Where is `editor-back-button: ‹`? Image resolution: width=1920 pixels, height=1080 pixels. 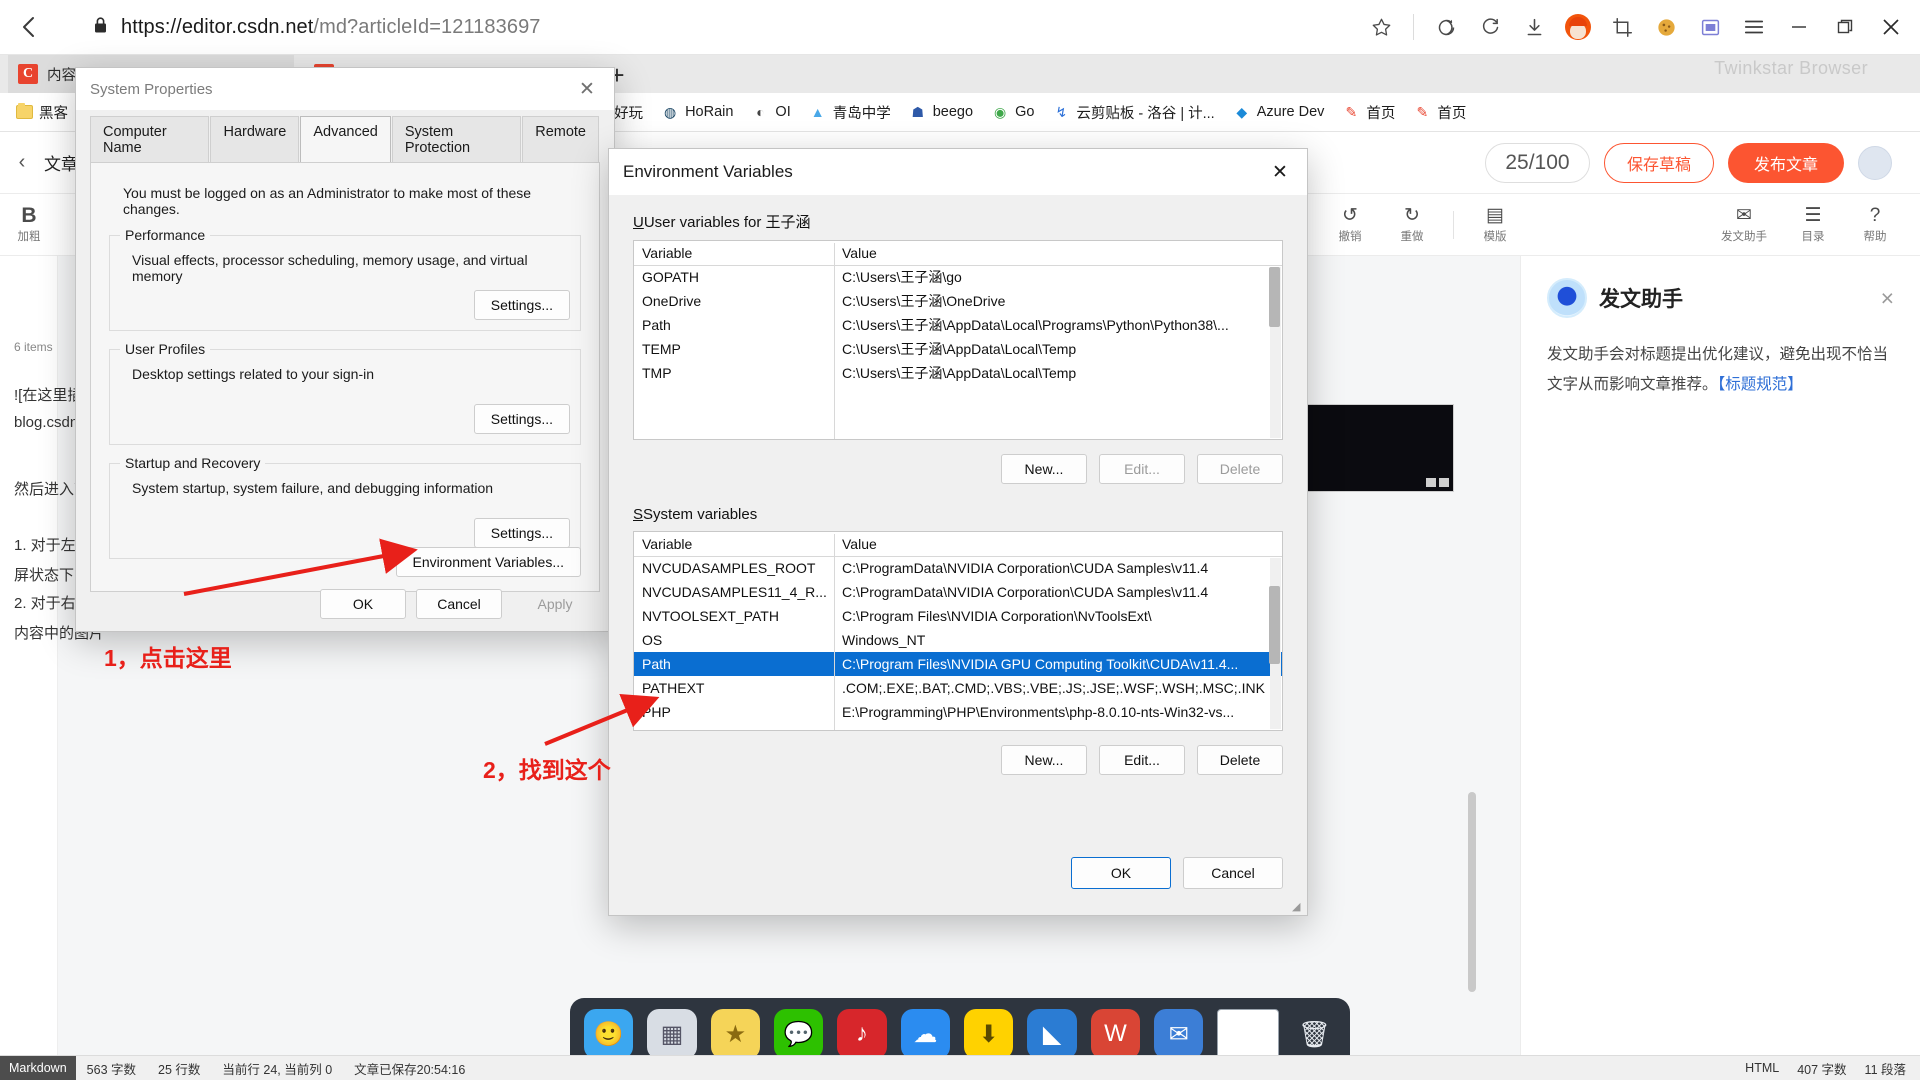 editor-back-button: ‹ is located at coordinates (22, 162).